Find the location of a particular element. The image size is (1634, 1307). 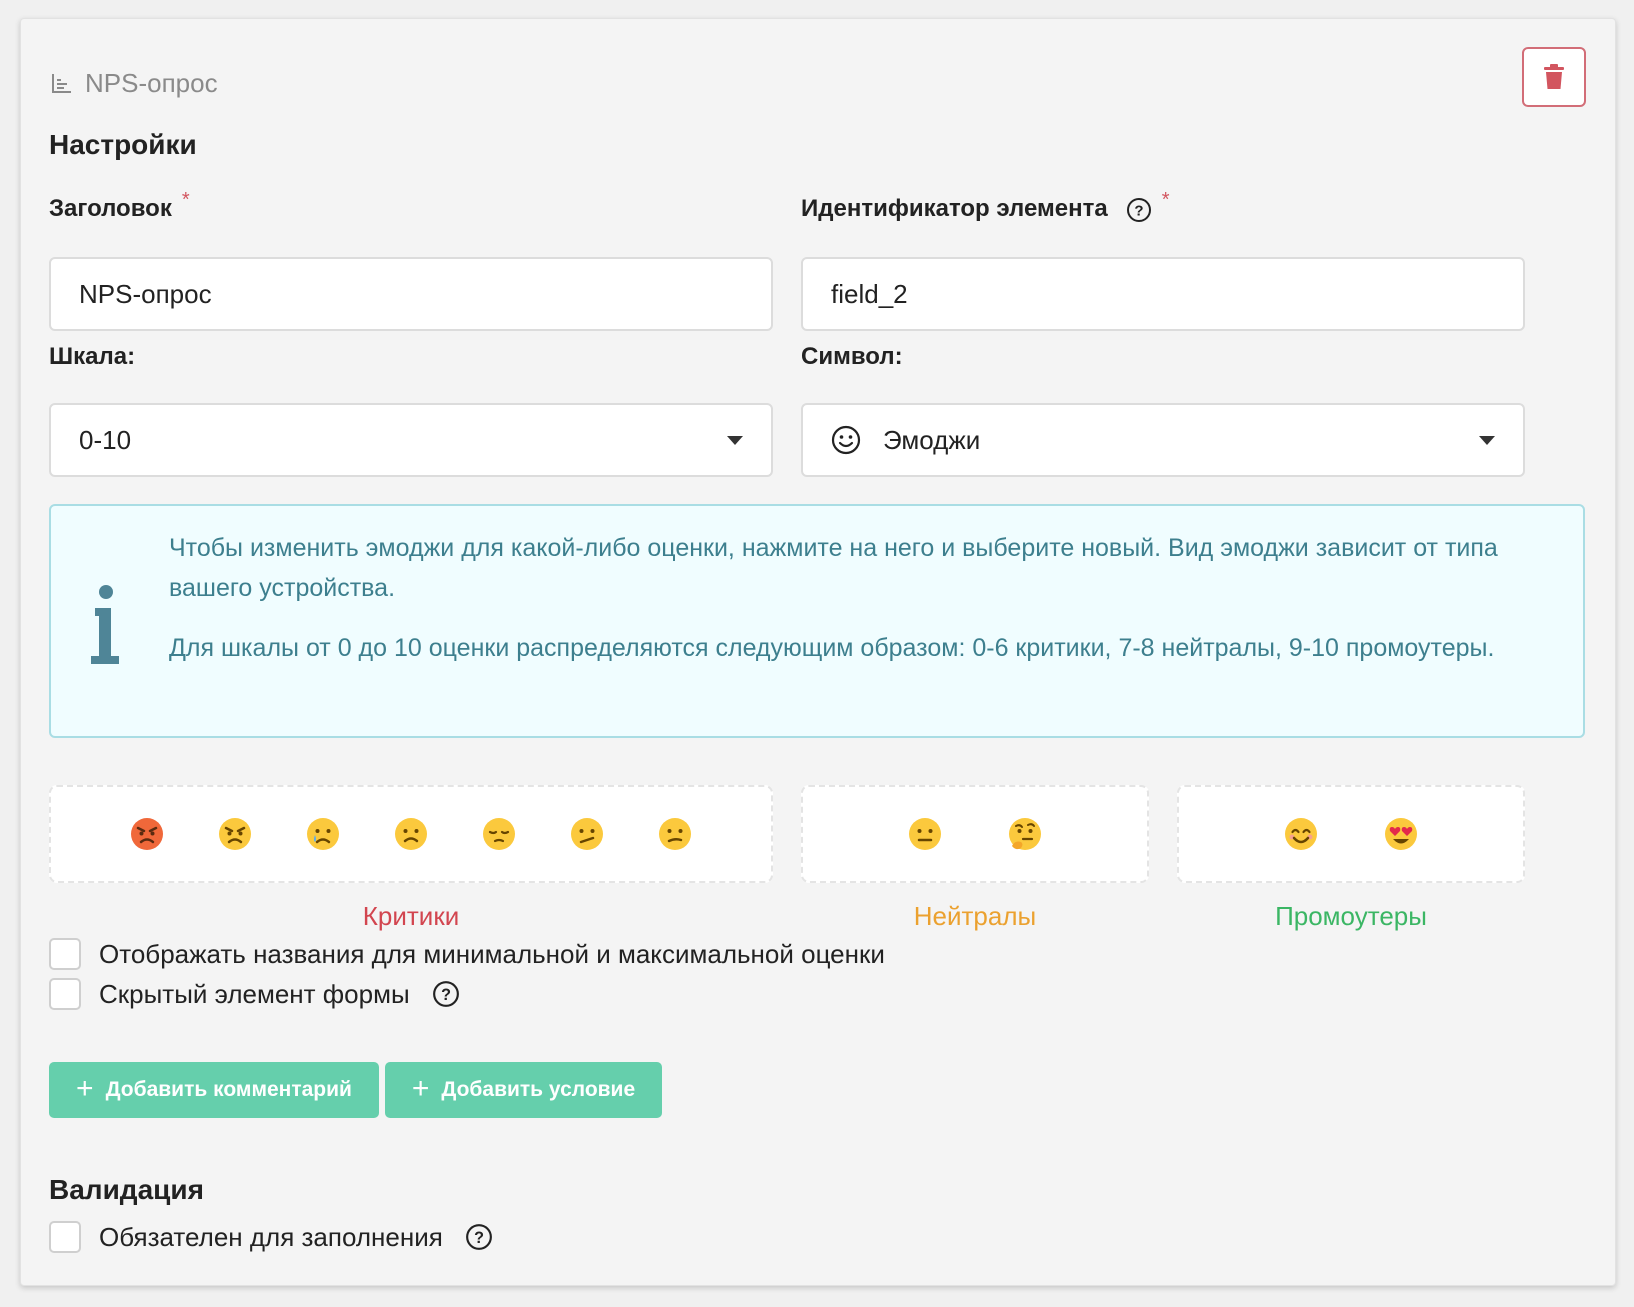

symbol-label: Символ: is located at coordinates (852, 356).